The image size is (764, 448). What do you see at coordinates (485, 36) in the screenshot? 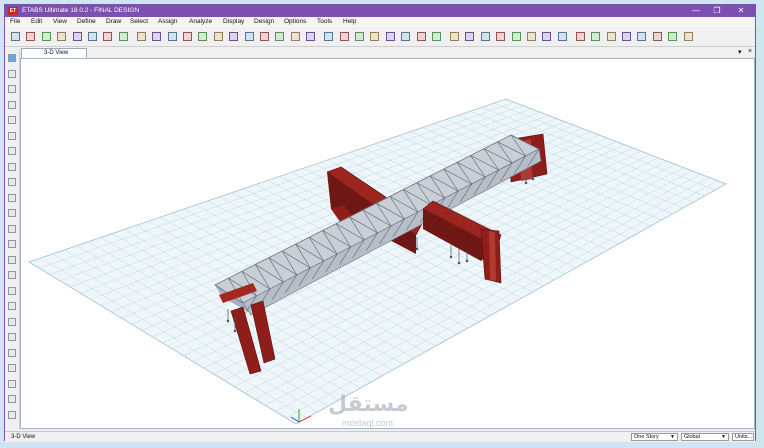
I see `wall-icon` at bounding box center [485, 36].